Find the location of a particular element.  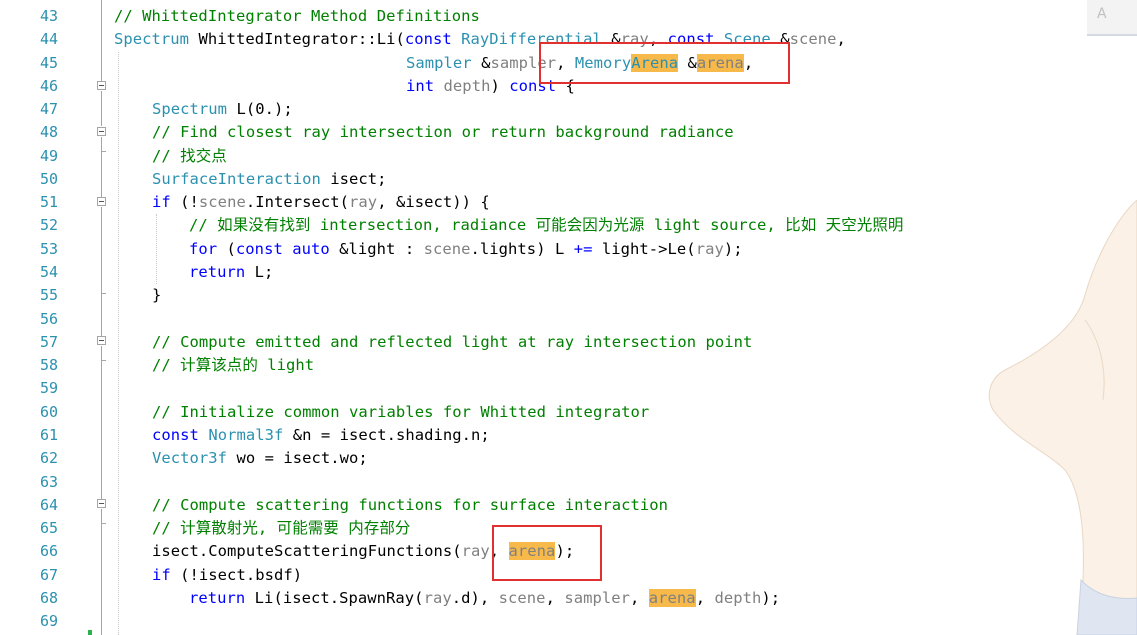

parameter: sampler is located at coordinates (597, 598).